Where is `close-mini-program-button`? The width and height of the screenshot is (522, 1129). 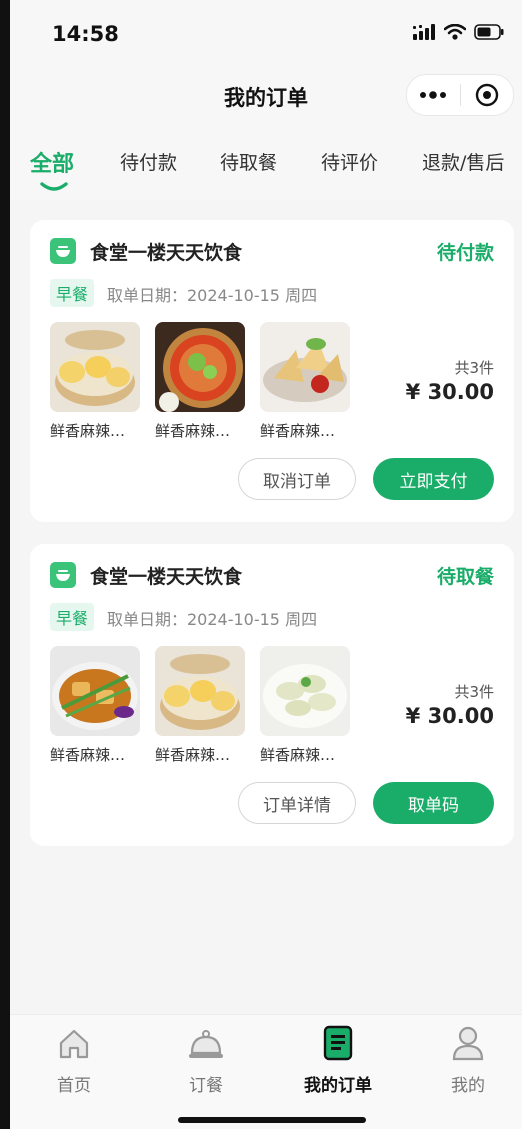 close-mini-program-button is located at coordinates (487, 95).